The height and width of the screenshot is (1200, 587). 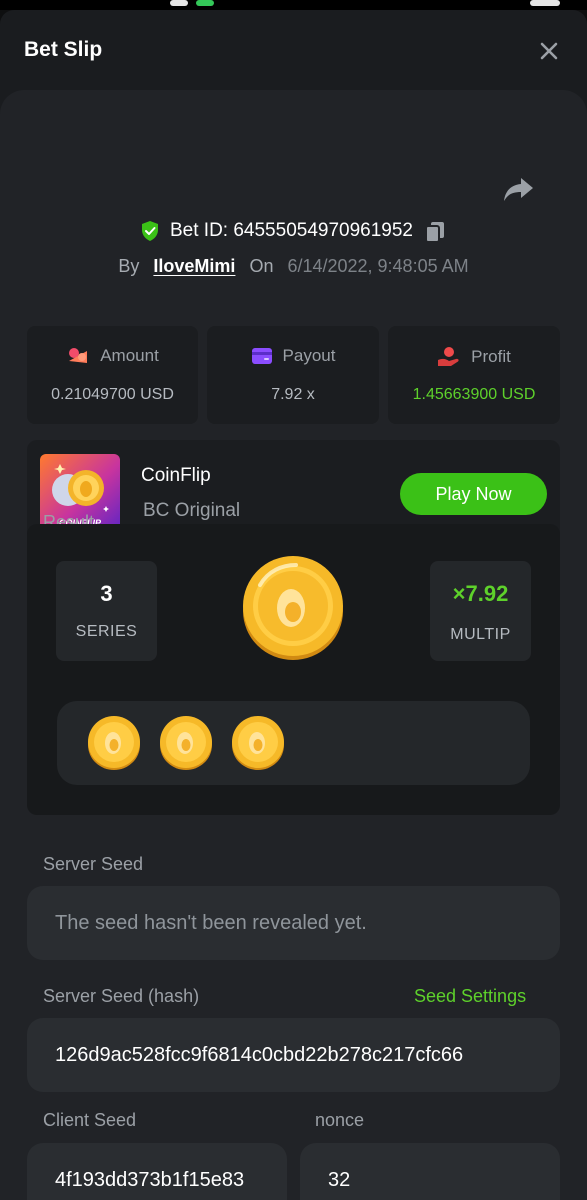 What do you see at coordinates (474, 394) in the screenshot?
I see `profit-value: 1.45663900 USD` at bounding box center [474, 394].